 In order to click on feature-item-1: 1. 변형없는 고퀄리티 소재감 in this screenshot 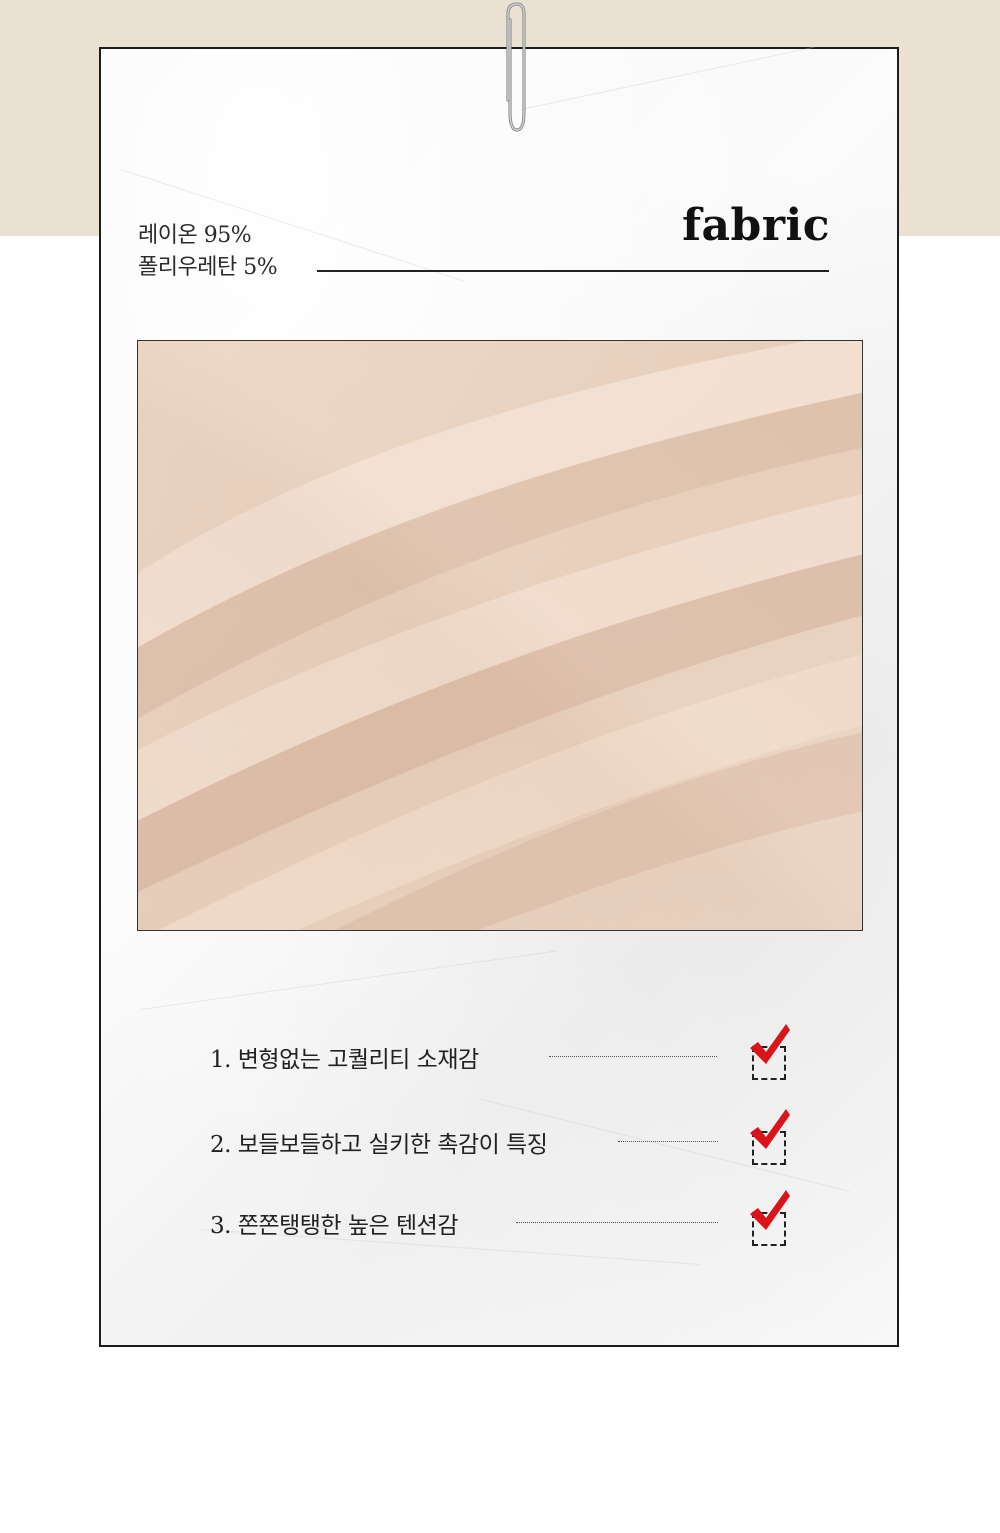, I will do `click(500, 1052)`.